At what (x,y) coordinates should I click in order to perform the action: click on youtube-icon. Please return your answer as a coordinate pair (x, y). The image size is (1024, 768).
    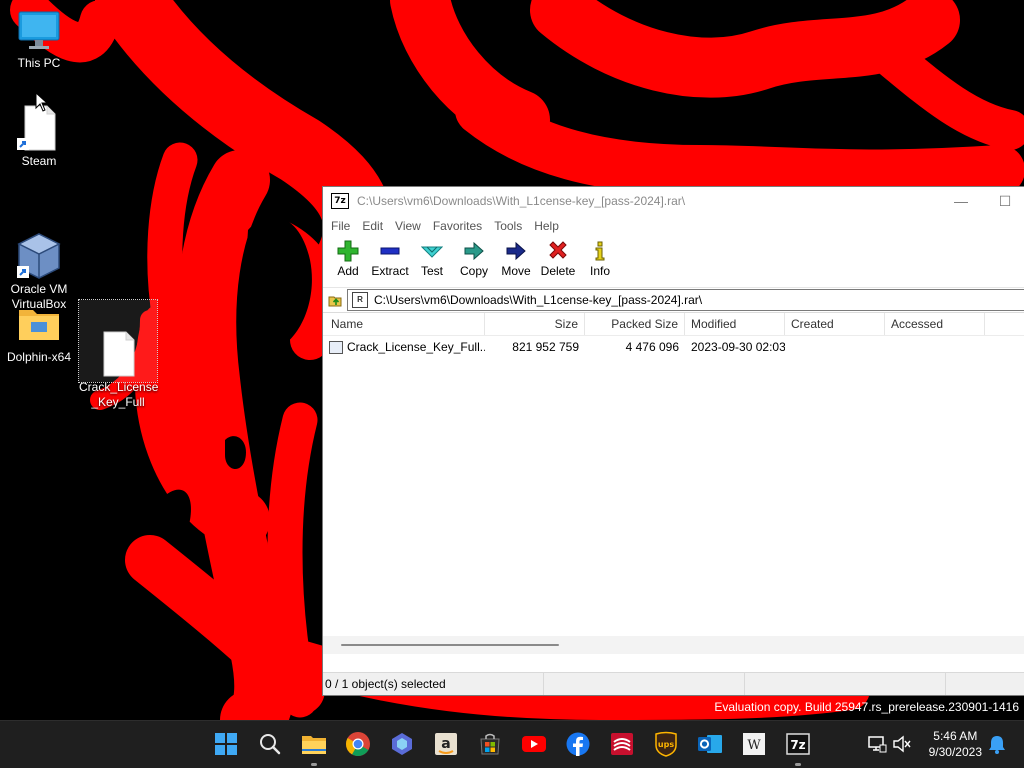
    Looking at the image, I should click on (534, 744).